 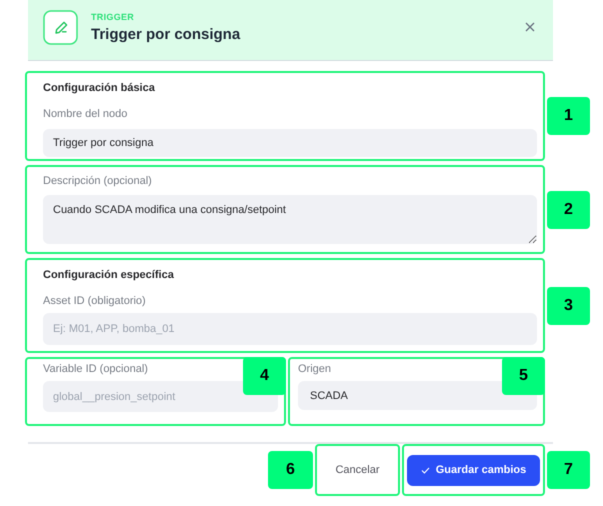 I want to click on input-field: global__presion_setpoint, so click(x=160, y=396).